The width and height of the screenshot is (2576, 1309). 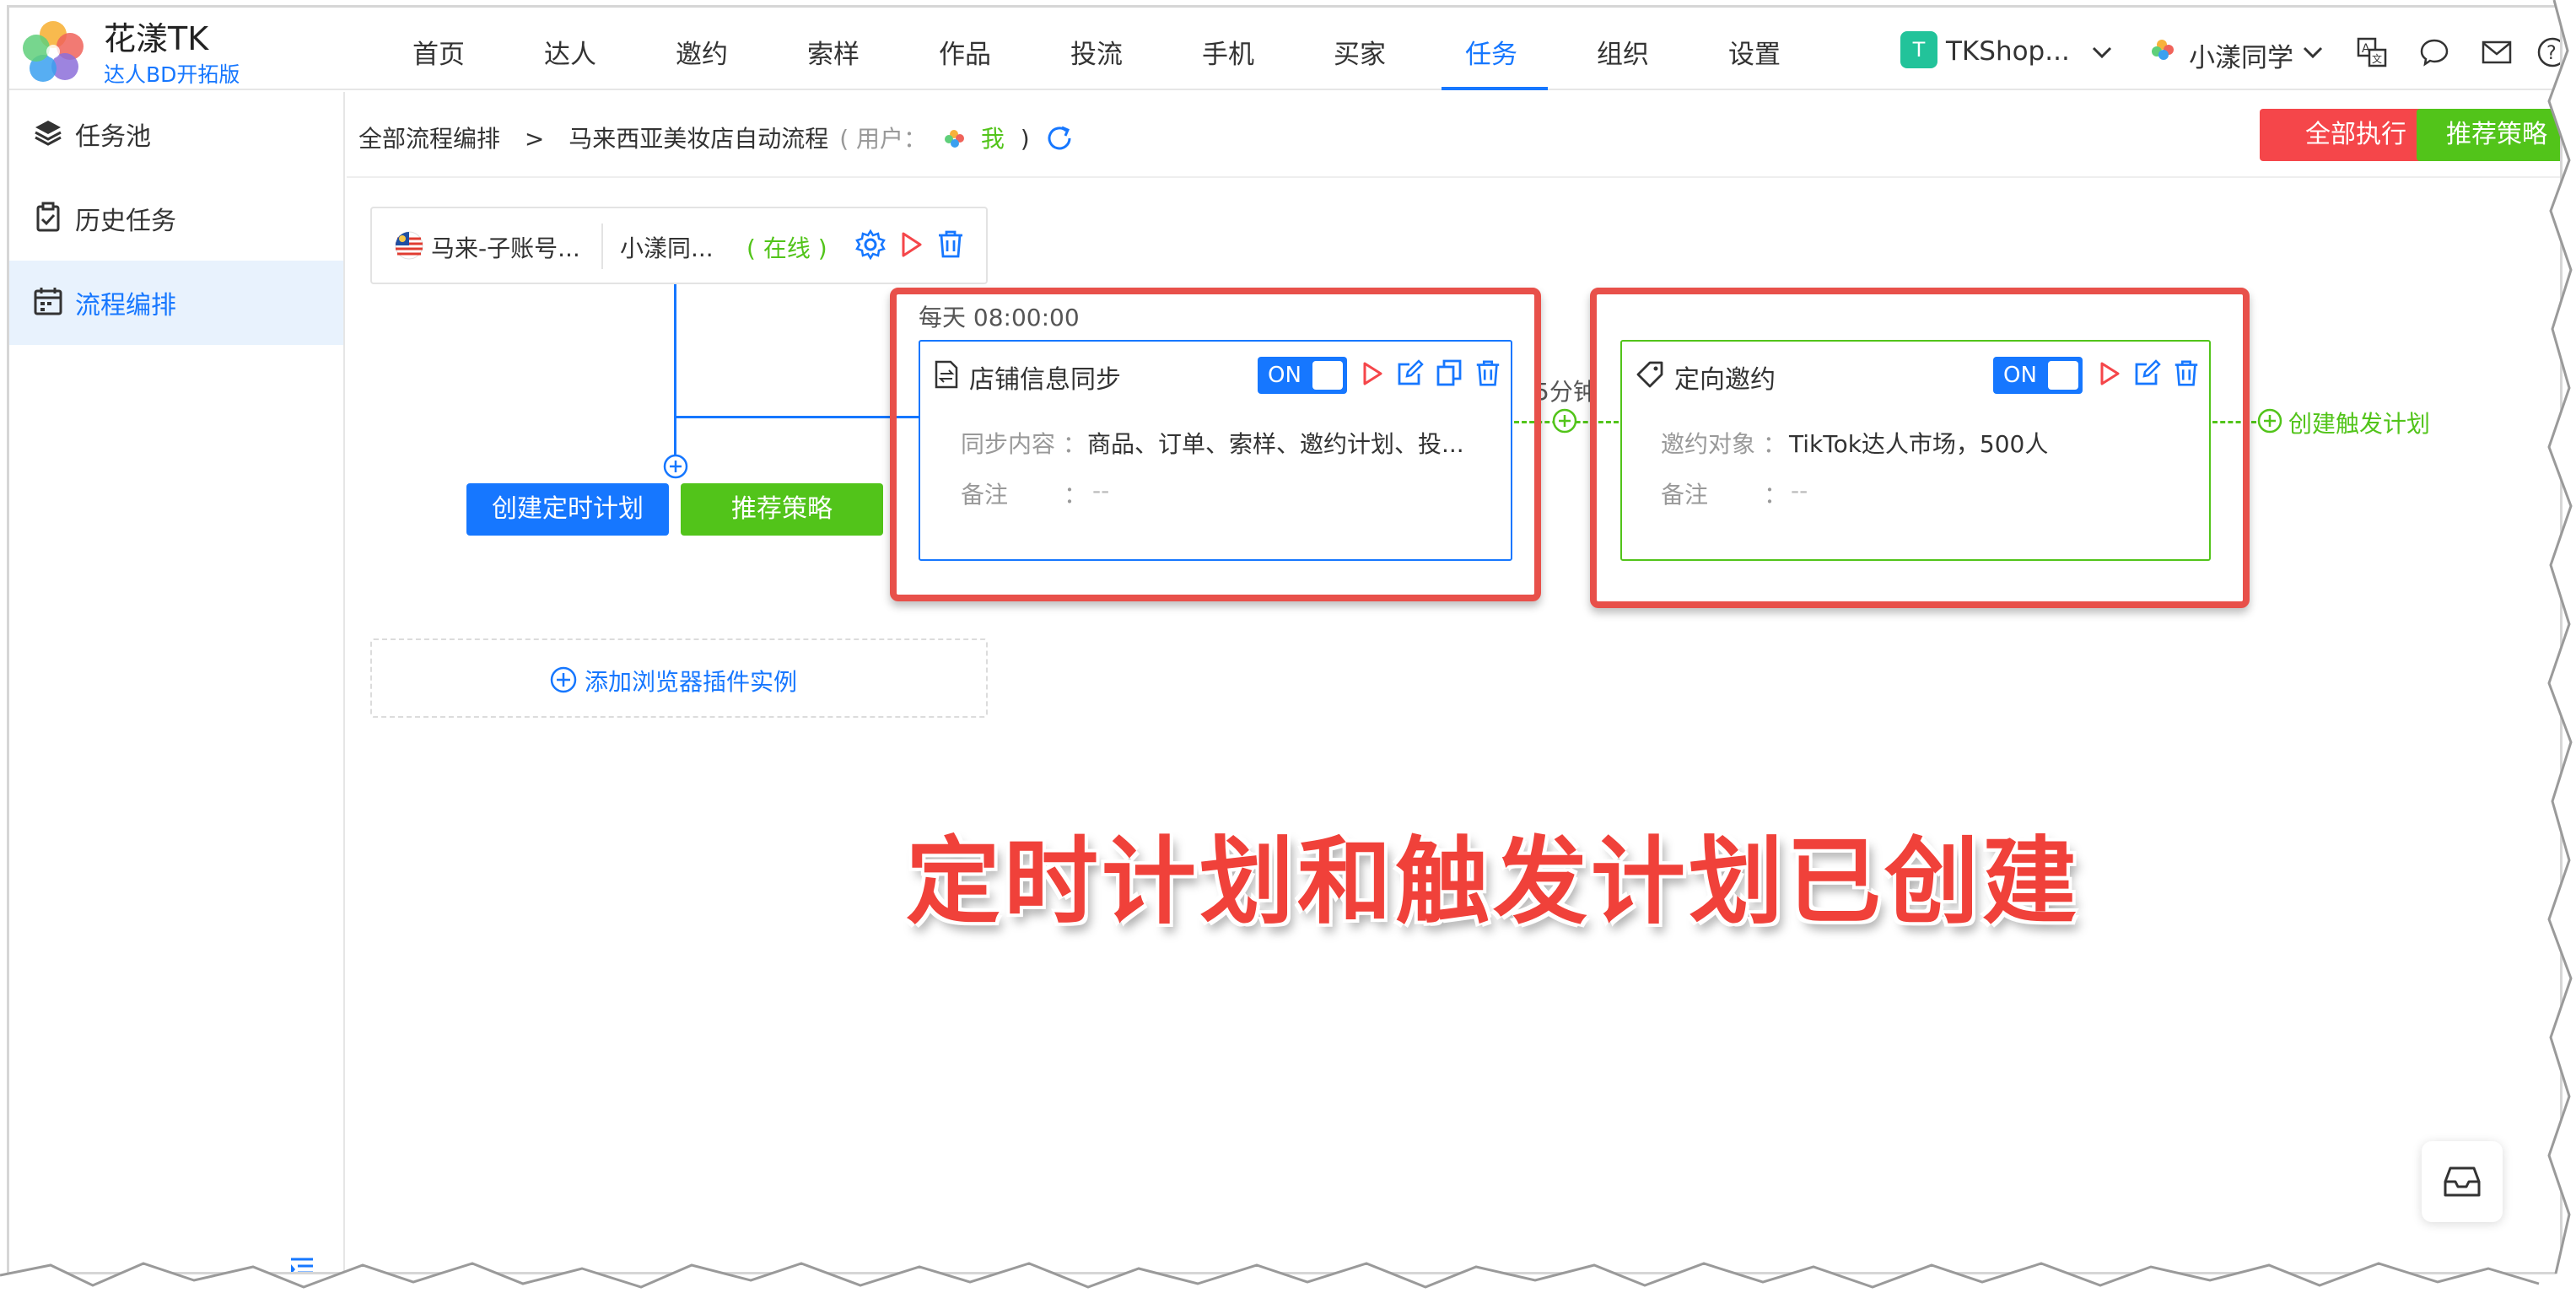 I want to click on highlight-trigger, so click(x=1920, y=448).